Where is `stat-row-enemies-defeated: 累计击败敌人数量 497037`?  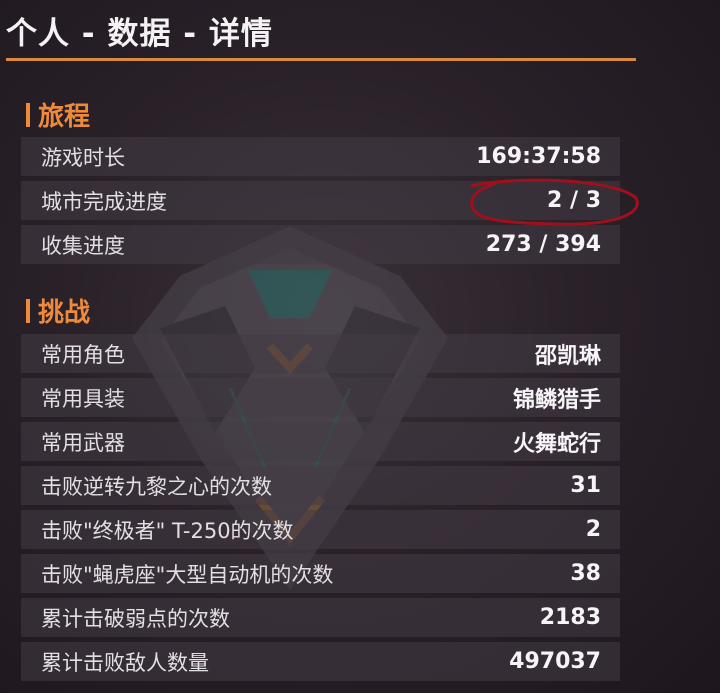
stat-row-enemies-defeated: 累计击败敌人数量 497037 is located at coordinates (320, 661).